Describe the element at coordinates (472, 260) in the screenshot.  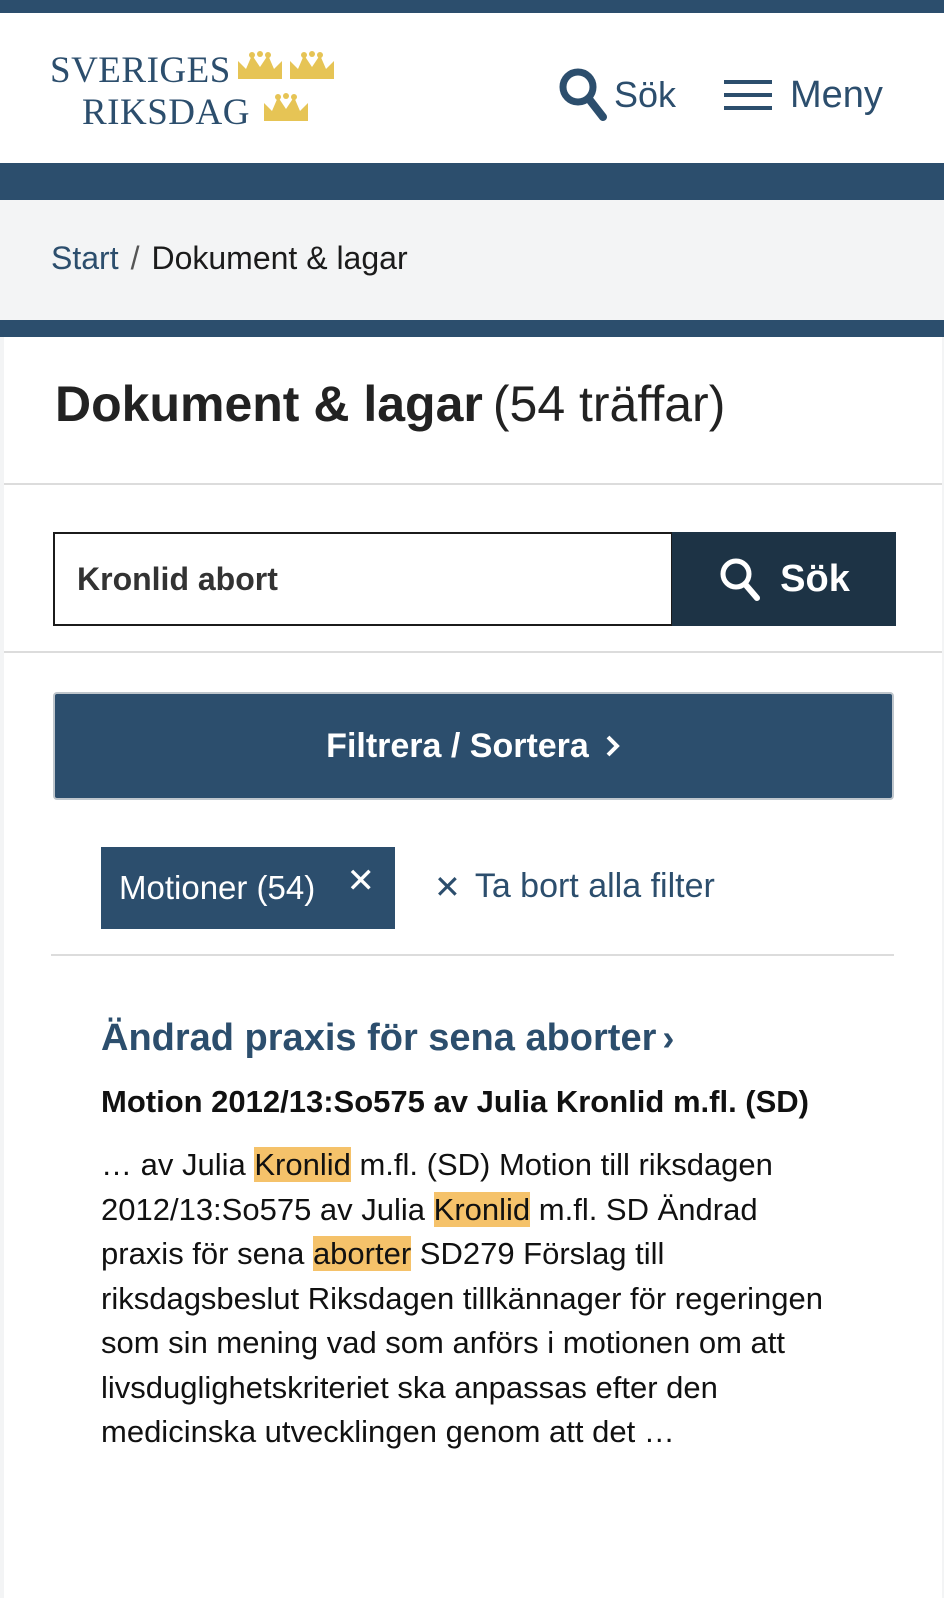
I see `breadcrumb: Start / Dokument & lagar` at that location.